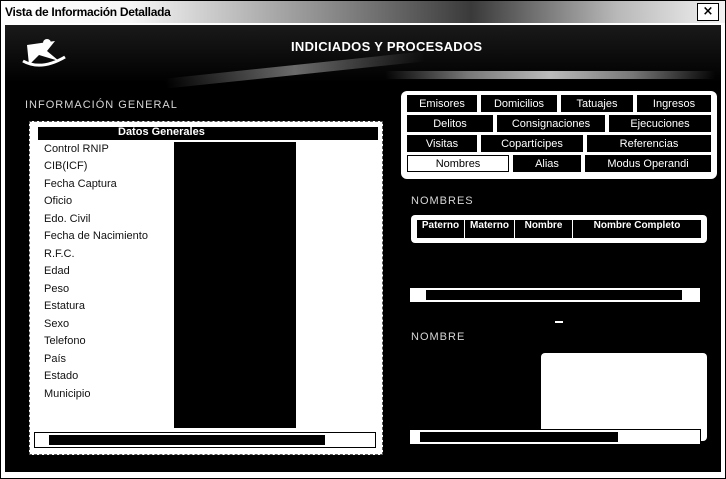  What do you see at coordinates (67, 394) in the screenshot?
I see `field-label: Municipio` at bounding box center [67, 394].